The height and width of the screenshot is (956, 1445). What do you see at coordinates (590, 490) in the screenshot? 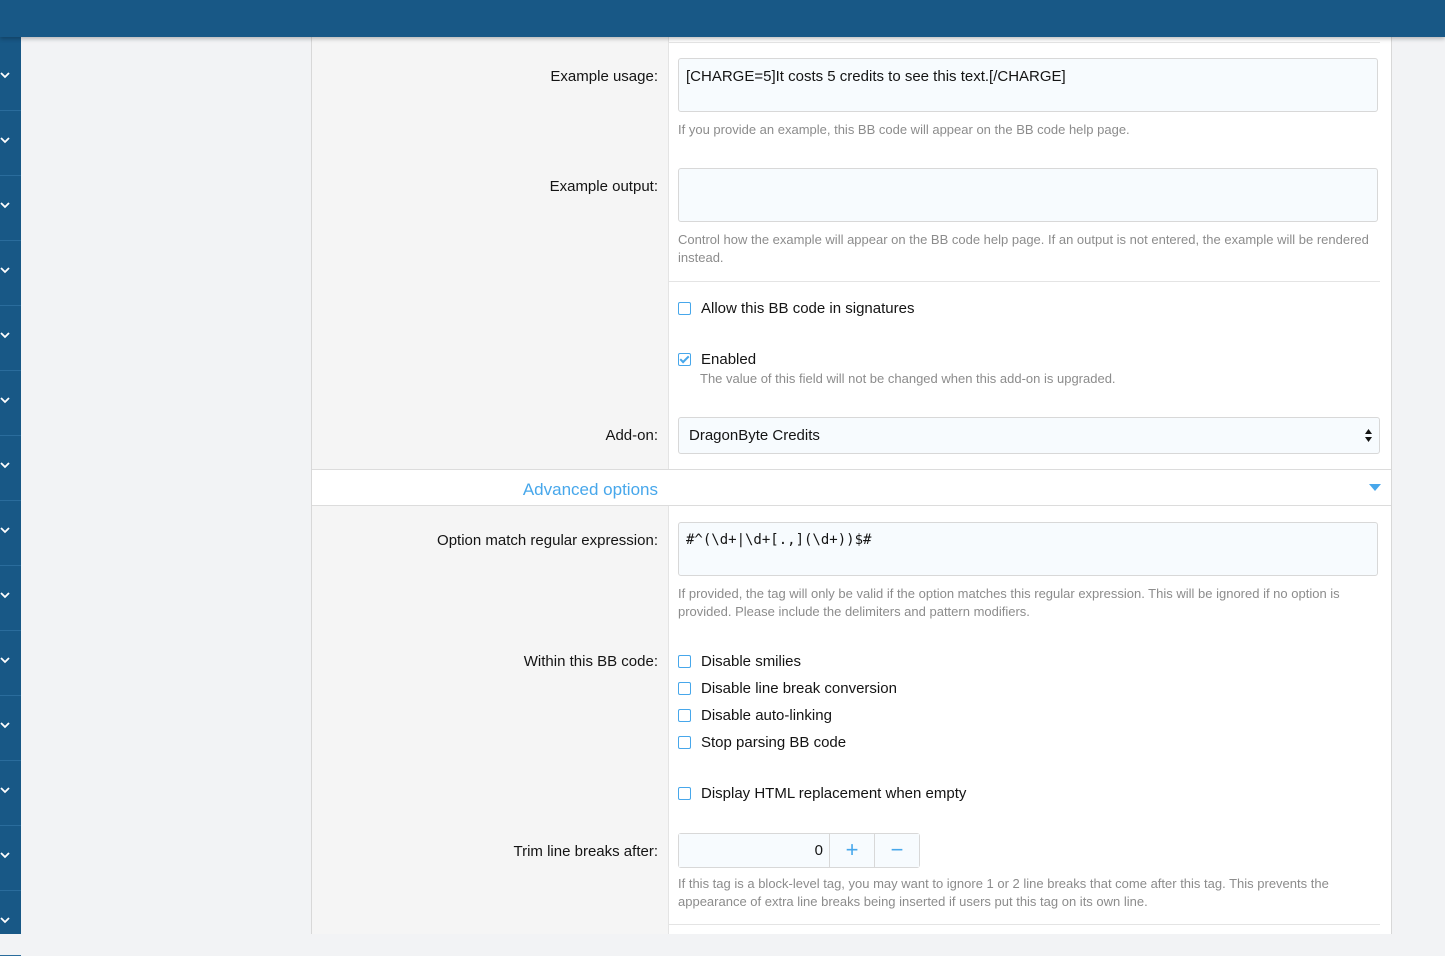
I see `advanced-options-title: Advanced options` at bounding box center [590, 490].